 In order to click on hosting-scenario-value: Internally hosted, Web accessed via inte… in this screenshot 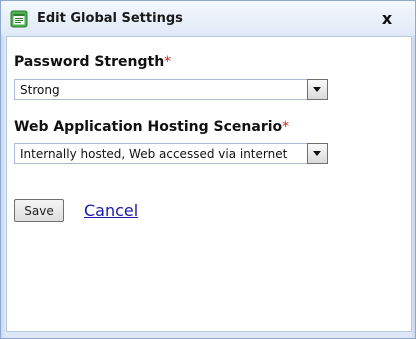, I will do `click(154, 154)`.